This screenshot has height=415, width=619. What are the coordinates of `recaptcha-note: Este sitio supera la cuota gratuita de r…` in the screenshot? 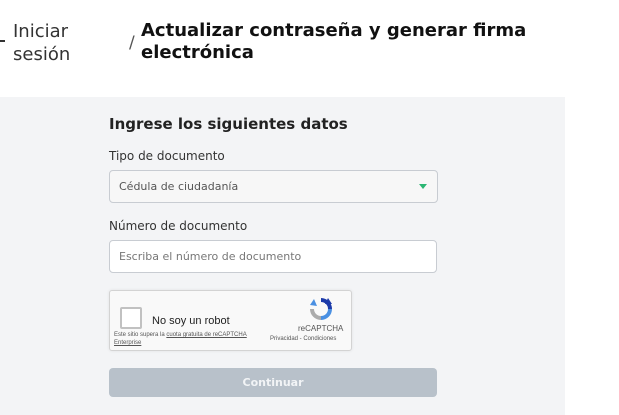 It's located at (189, 339).